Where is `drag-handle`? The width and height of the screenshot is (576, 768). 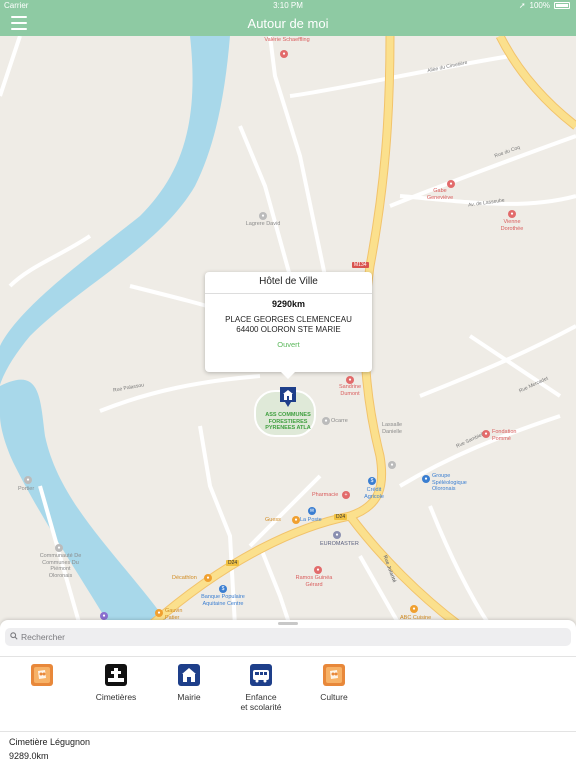
drag-handle is located at coordinates (288, 623).